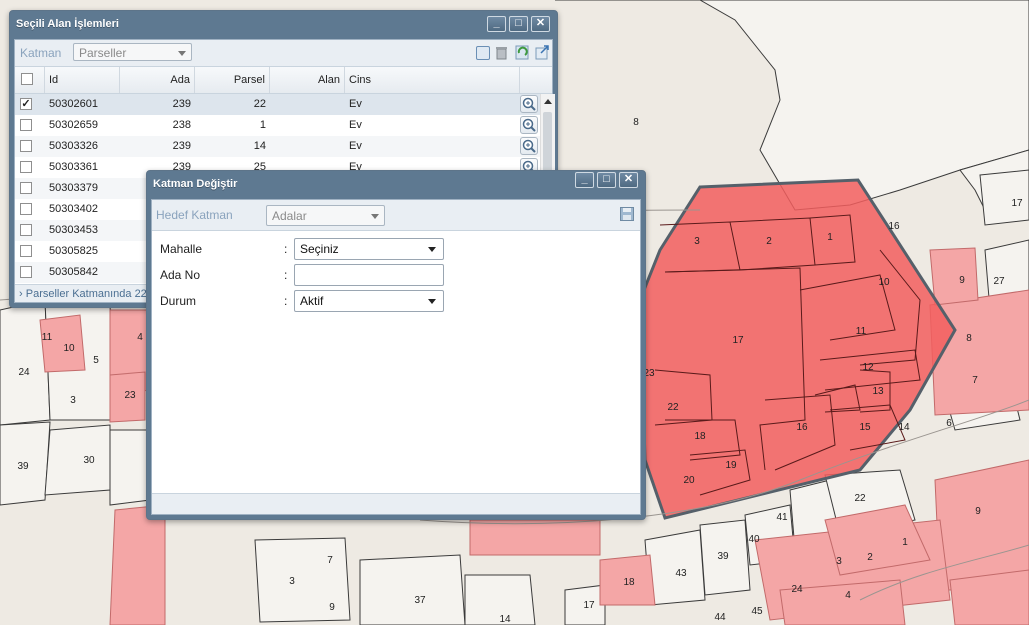 This screenshot has height=625, width=1029. Describe the element at coordinates (769, 241) in the screenshot. I see `parcel-number-label: 2` at that location.